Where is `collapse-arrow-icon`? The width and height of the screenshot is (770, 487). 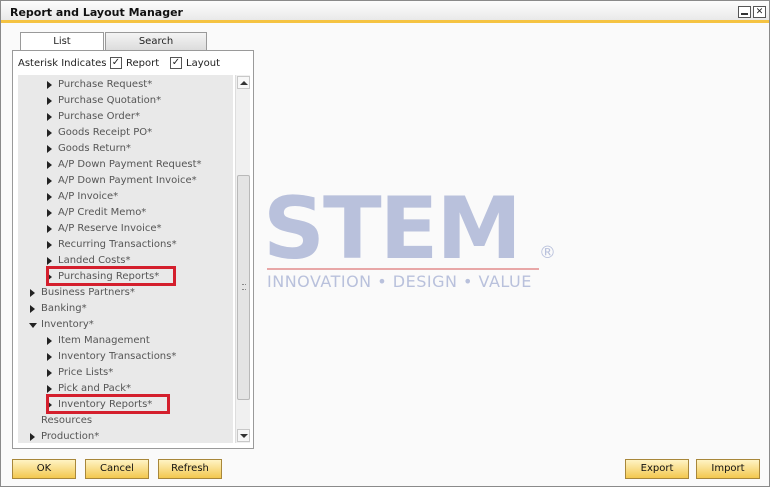 collapse-arrow-icon is located at coordinates (33, 325).